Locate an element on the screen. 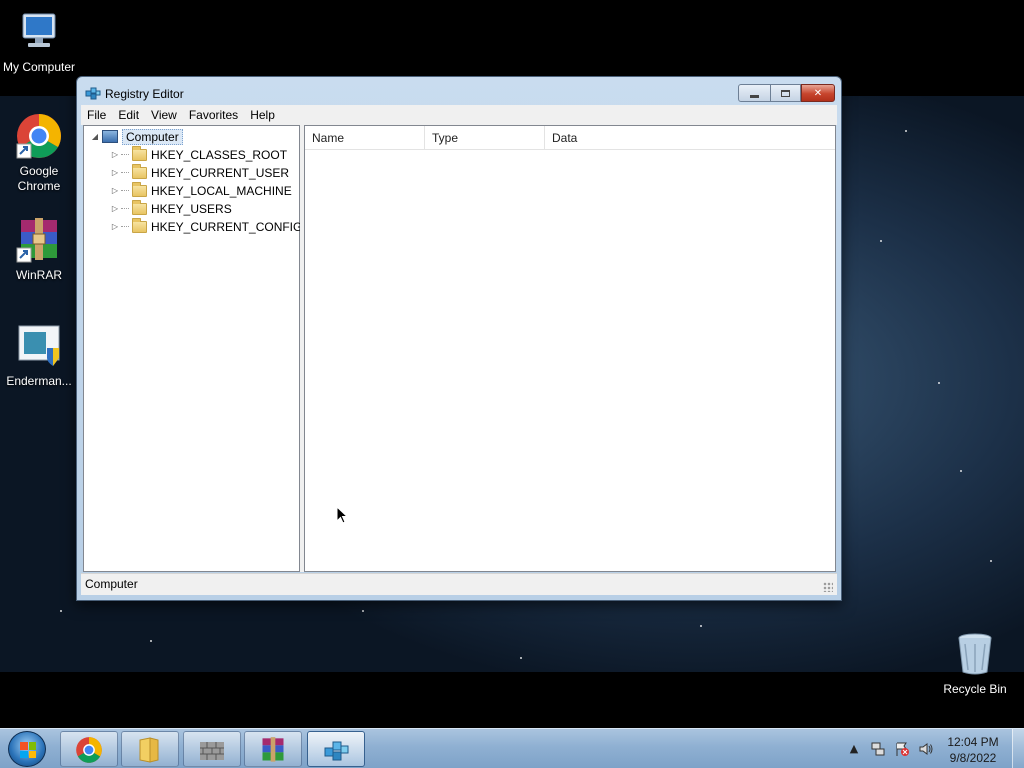 The width and height of the screenshot is (1024, 768). tree-item-hkey-current-config: ▷ HKEY_CURRENT_CONFIG is located at coordinates (206, 226).